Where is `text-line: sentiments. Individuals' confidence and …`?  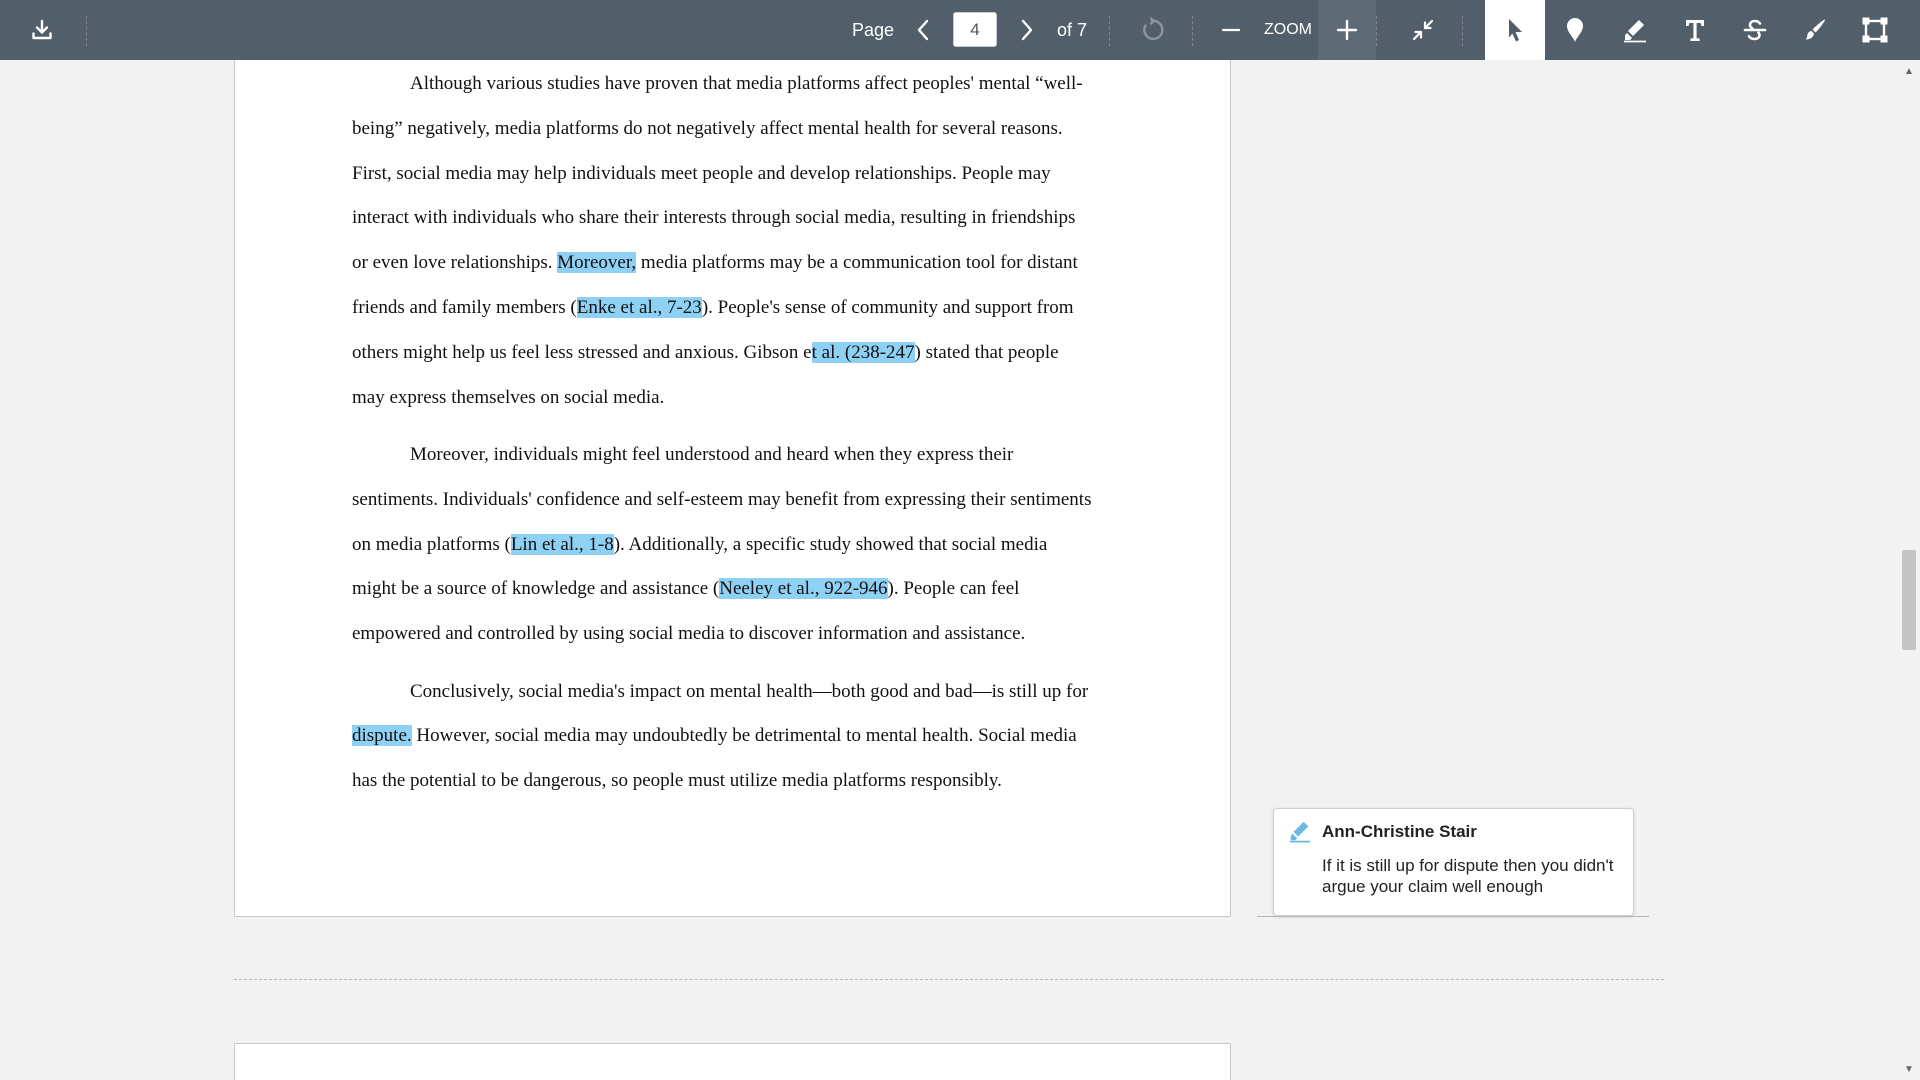
text-line: sentiments. Individuals' confidence and … is located at coordinates (737, 500).